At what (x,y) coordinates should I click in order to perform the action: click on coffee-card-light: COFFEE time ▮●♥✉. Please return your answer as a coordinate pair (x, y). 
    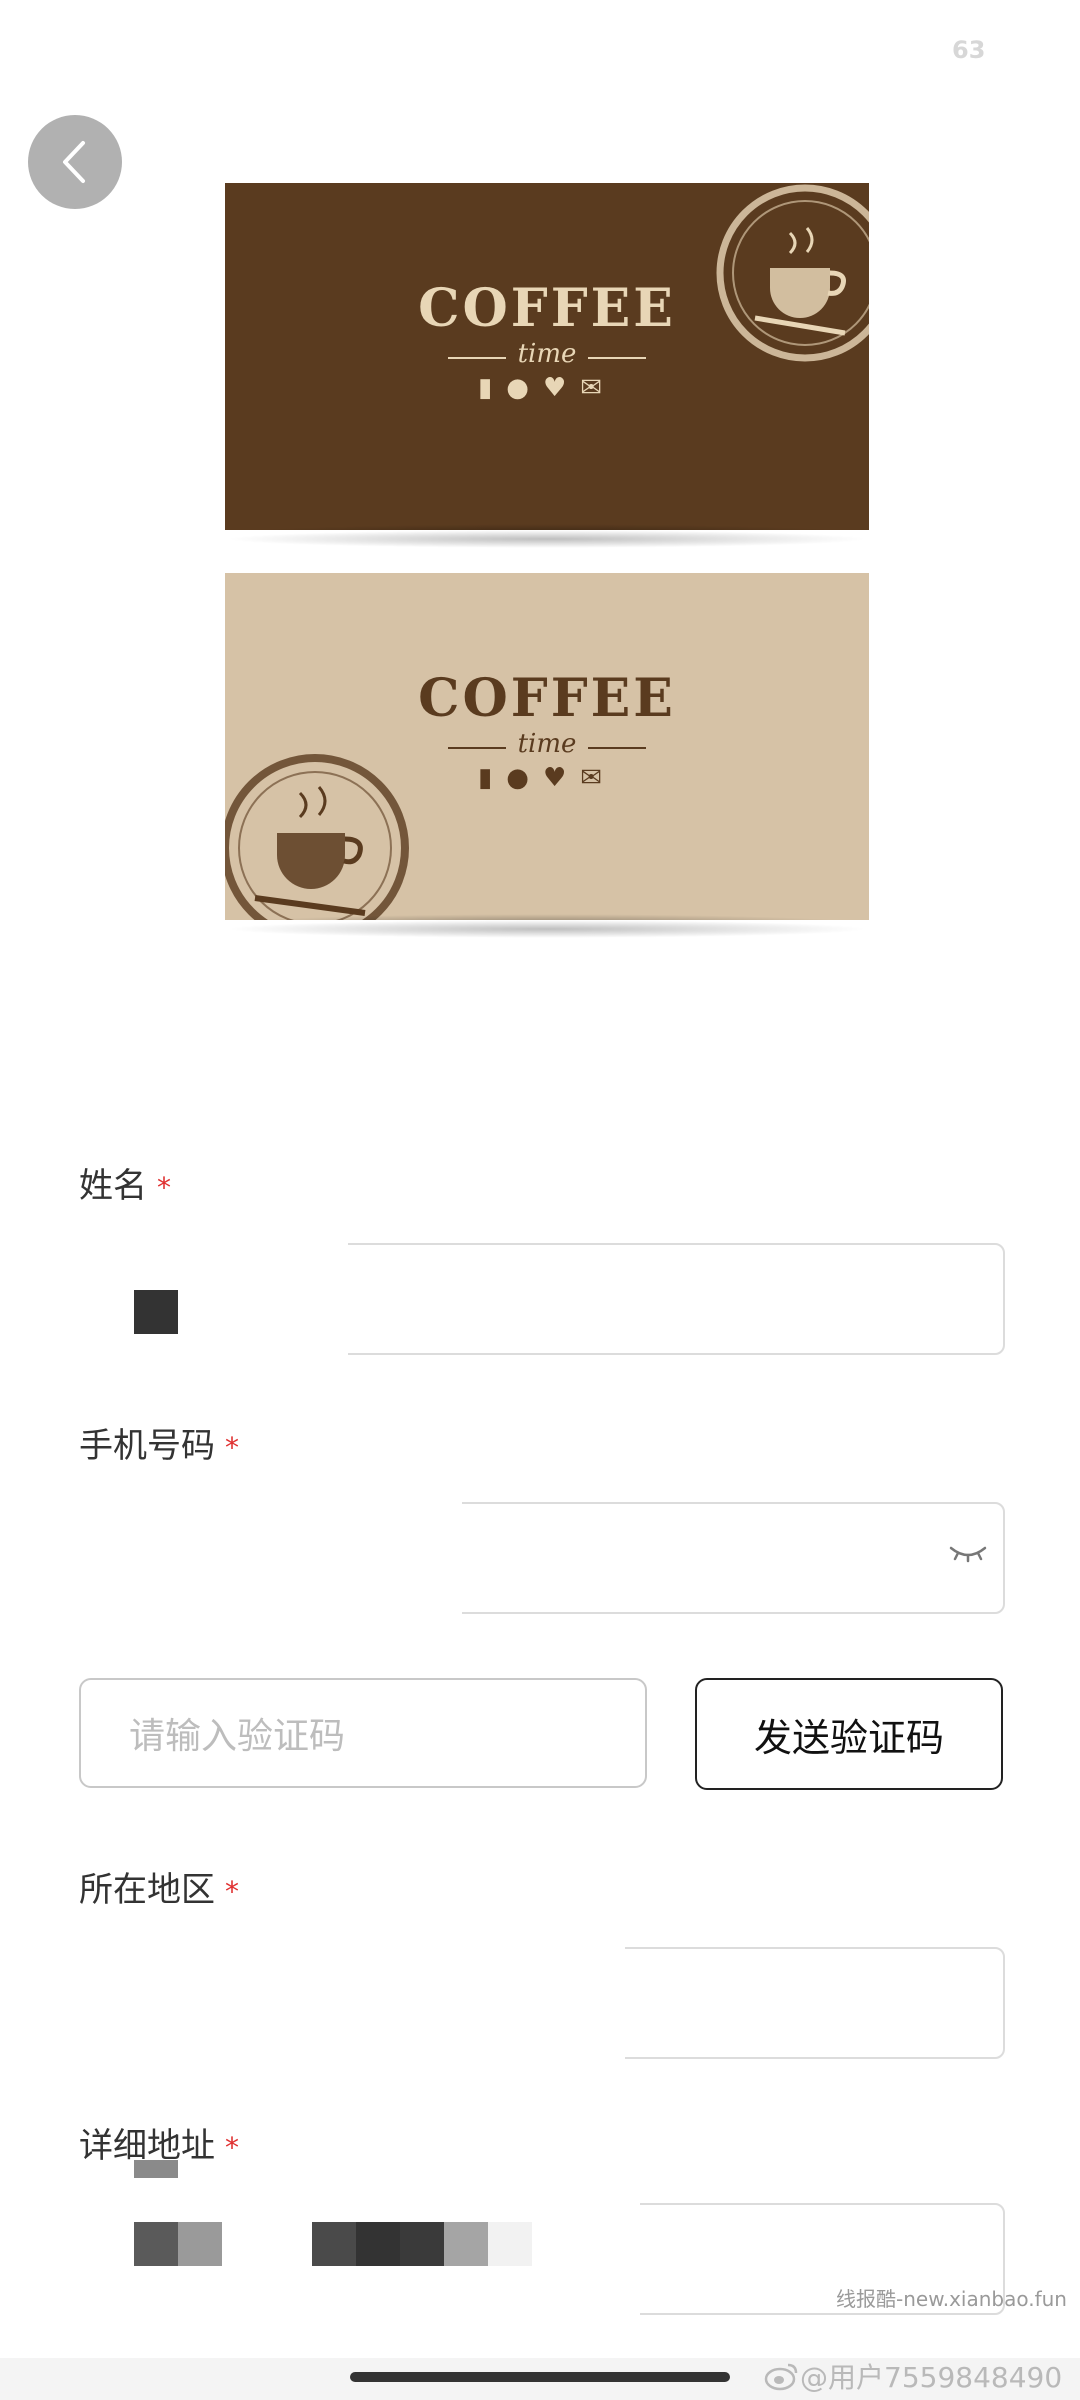
    Looking at the image, I should click on (547, 746).